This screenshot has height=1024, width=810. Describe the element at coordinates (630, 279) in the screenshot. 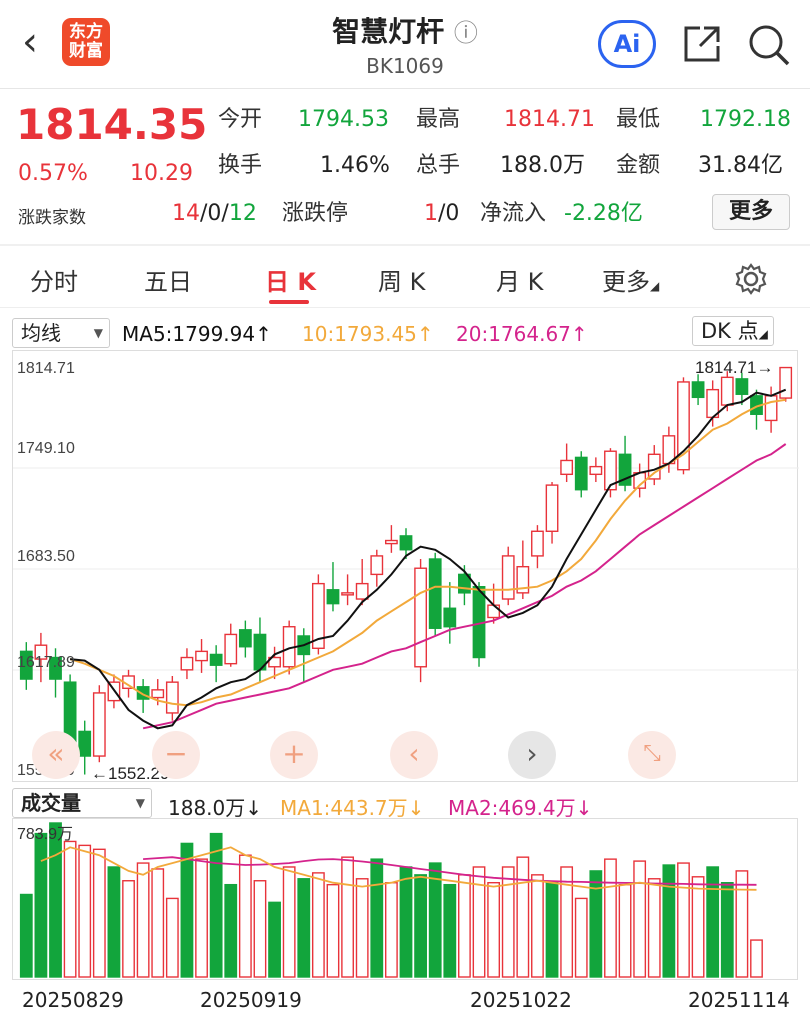

I see `tab-more: 更多◢` at that location.